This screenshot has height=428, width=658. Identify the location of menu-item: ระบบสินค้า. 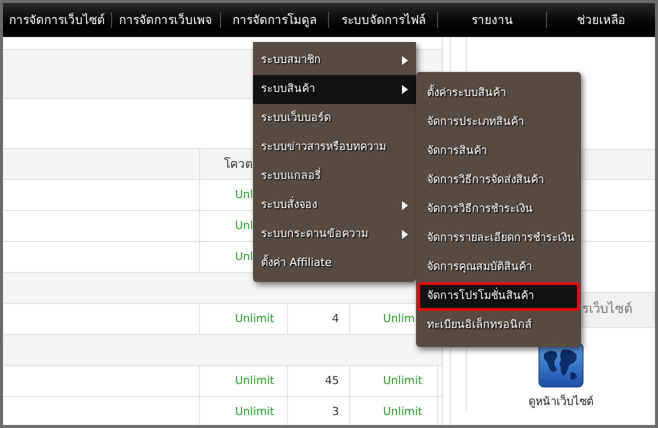
(334, 89).